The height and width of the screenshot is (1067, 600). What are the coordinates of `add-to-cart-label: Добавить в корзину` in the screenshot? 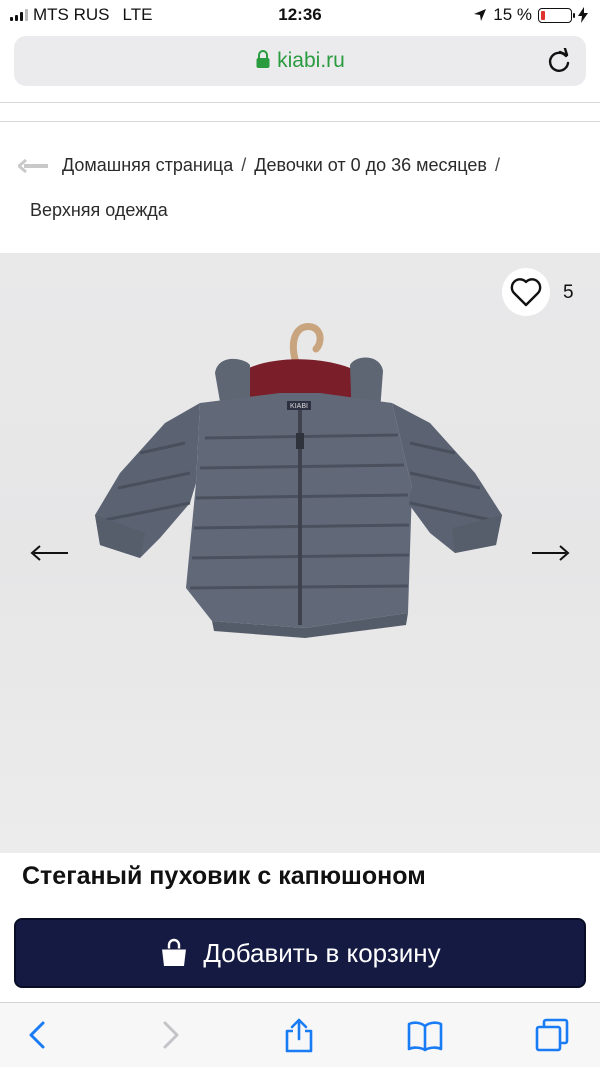 It's located at (322, 952).